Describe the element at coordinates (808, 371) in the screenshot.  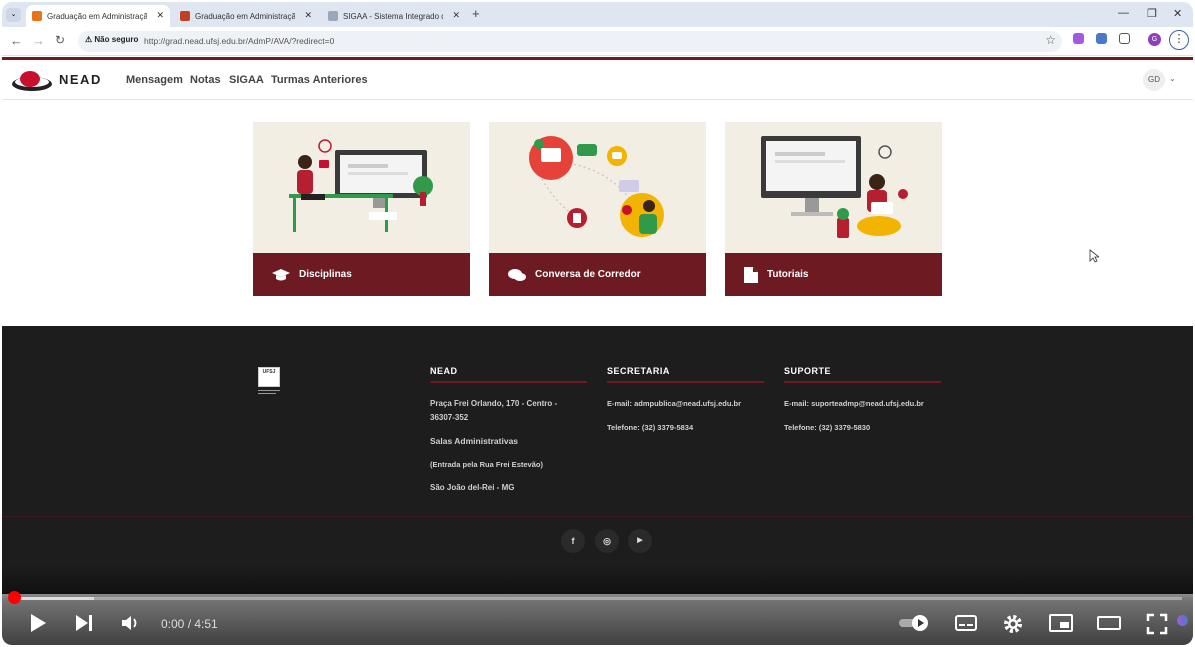
I see `footer-heading-suporte: SUPORTE` at that location.